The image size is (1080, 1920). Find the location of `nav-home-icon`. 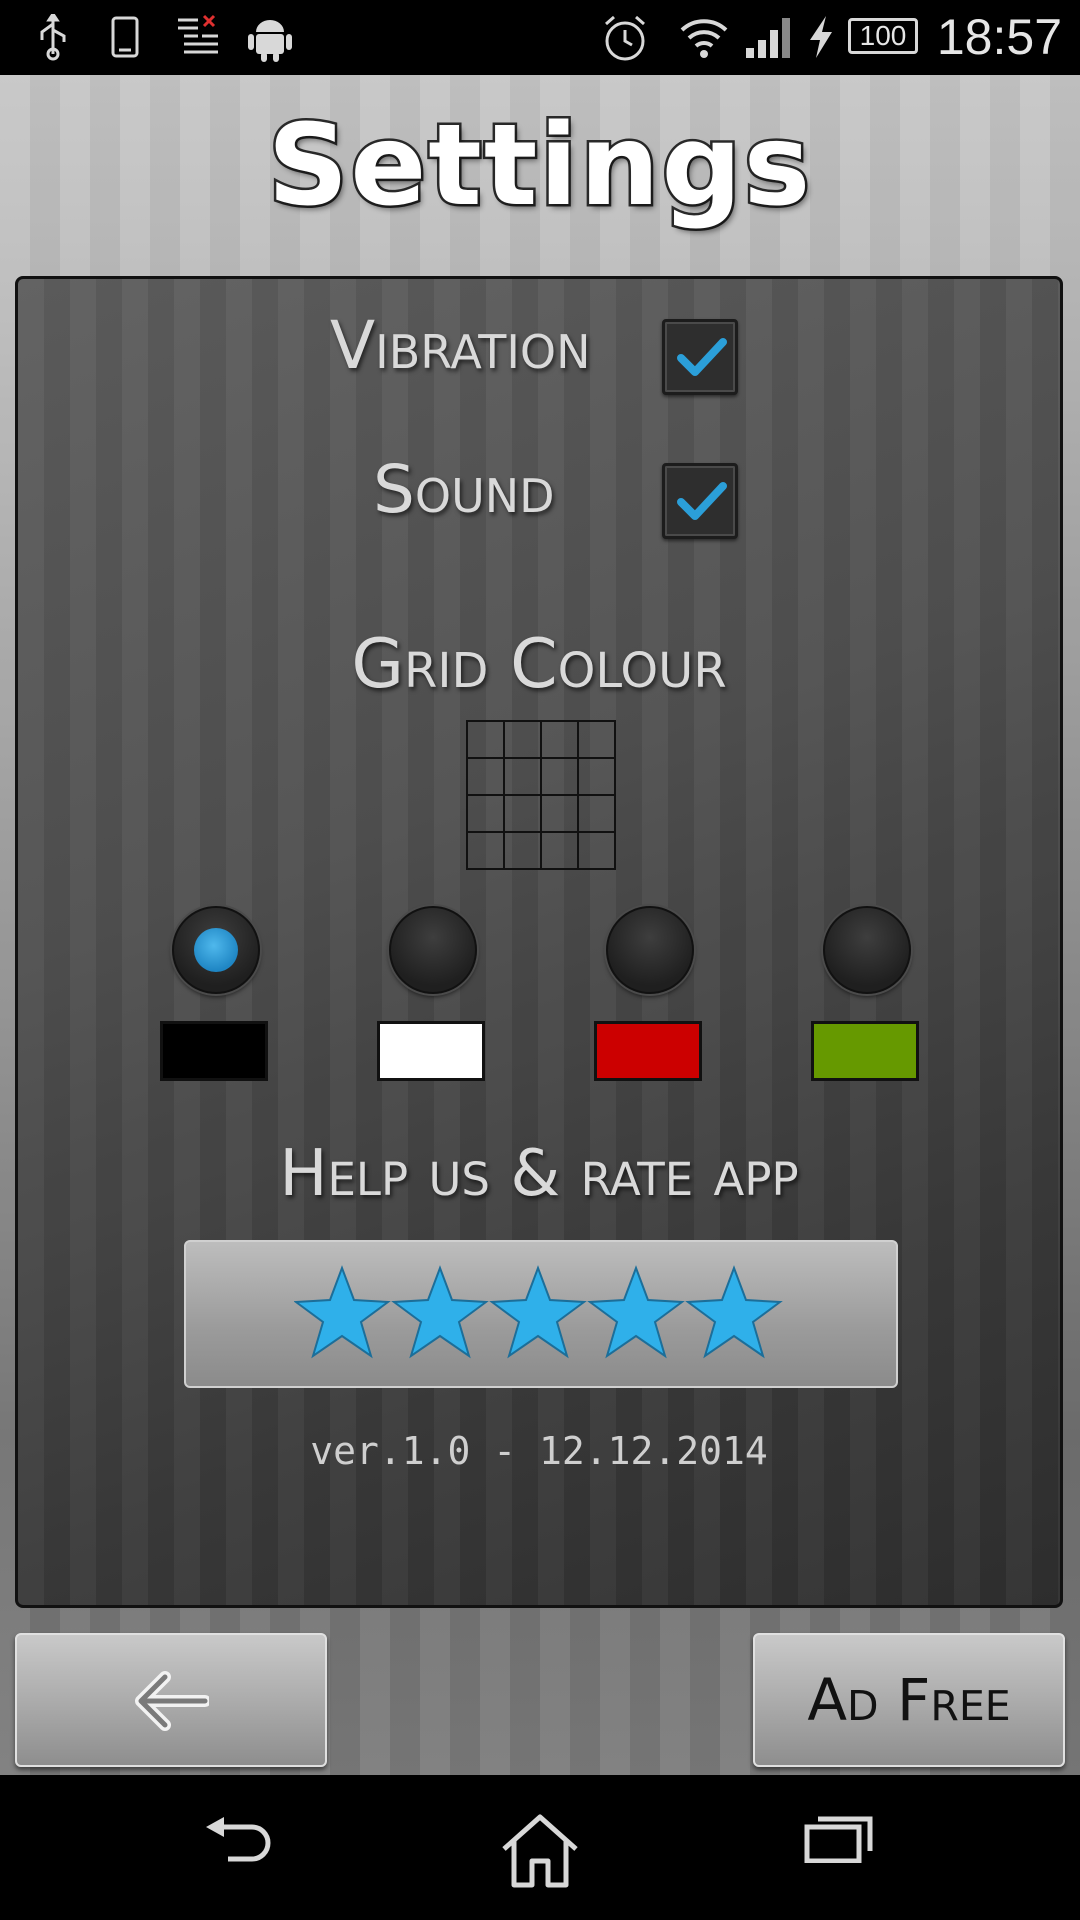

nav-home-icon is located at coordinates (540, 1851).